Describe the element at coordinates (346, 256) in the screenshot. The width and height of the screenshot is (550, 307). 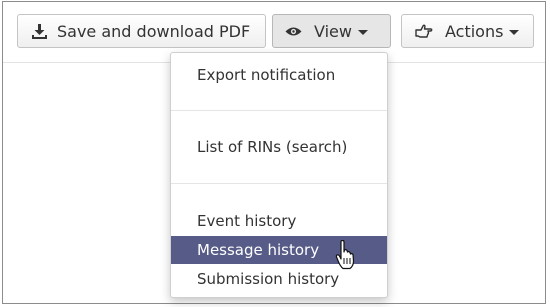
I see `hand-cursor-icon` at that location.